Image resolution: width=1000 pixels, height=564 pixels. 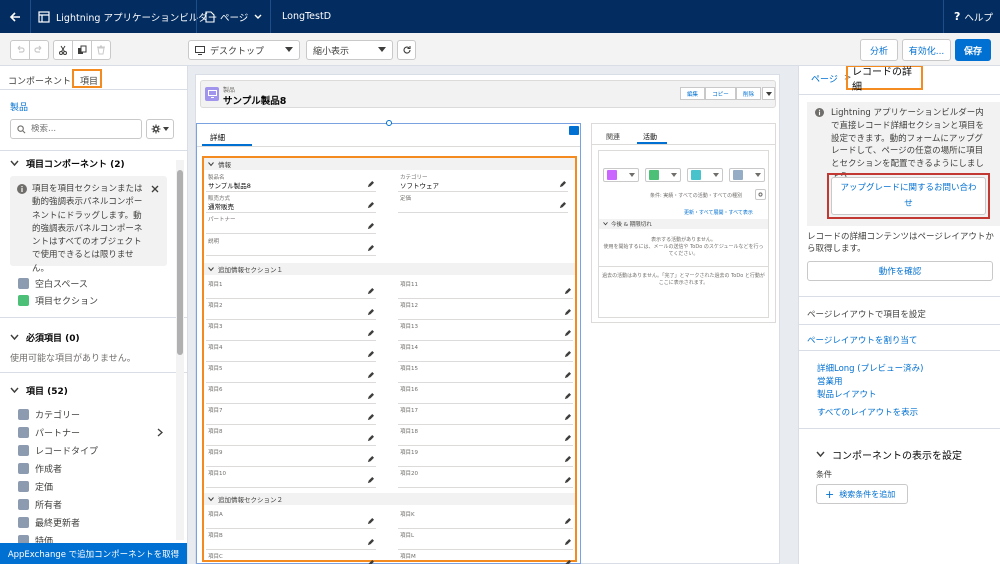 I want to click on field-cell: 項目L, so click(x=485, y=540).